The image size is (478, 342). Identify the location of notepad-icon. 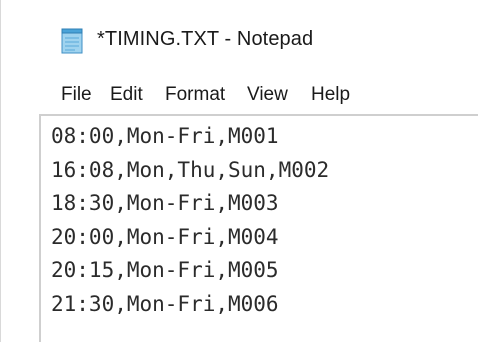
(72, 41).